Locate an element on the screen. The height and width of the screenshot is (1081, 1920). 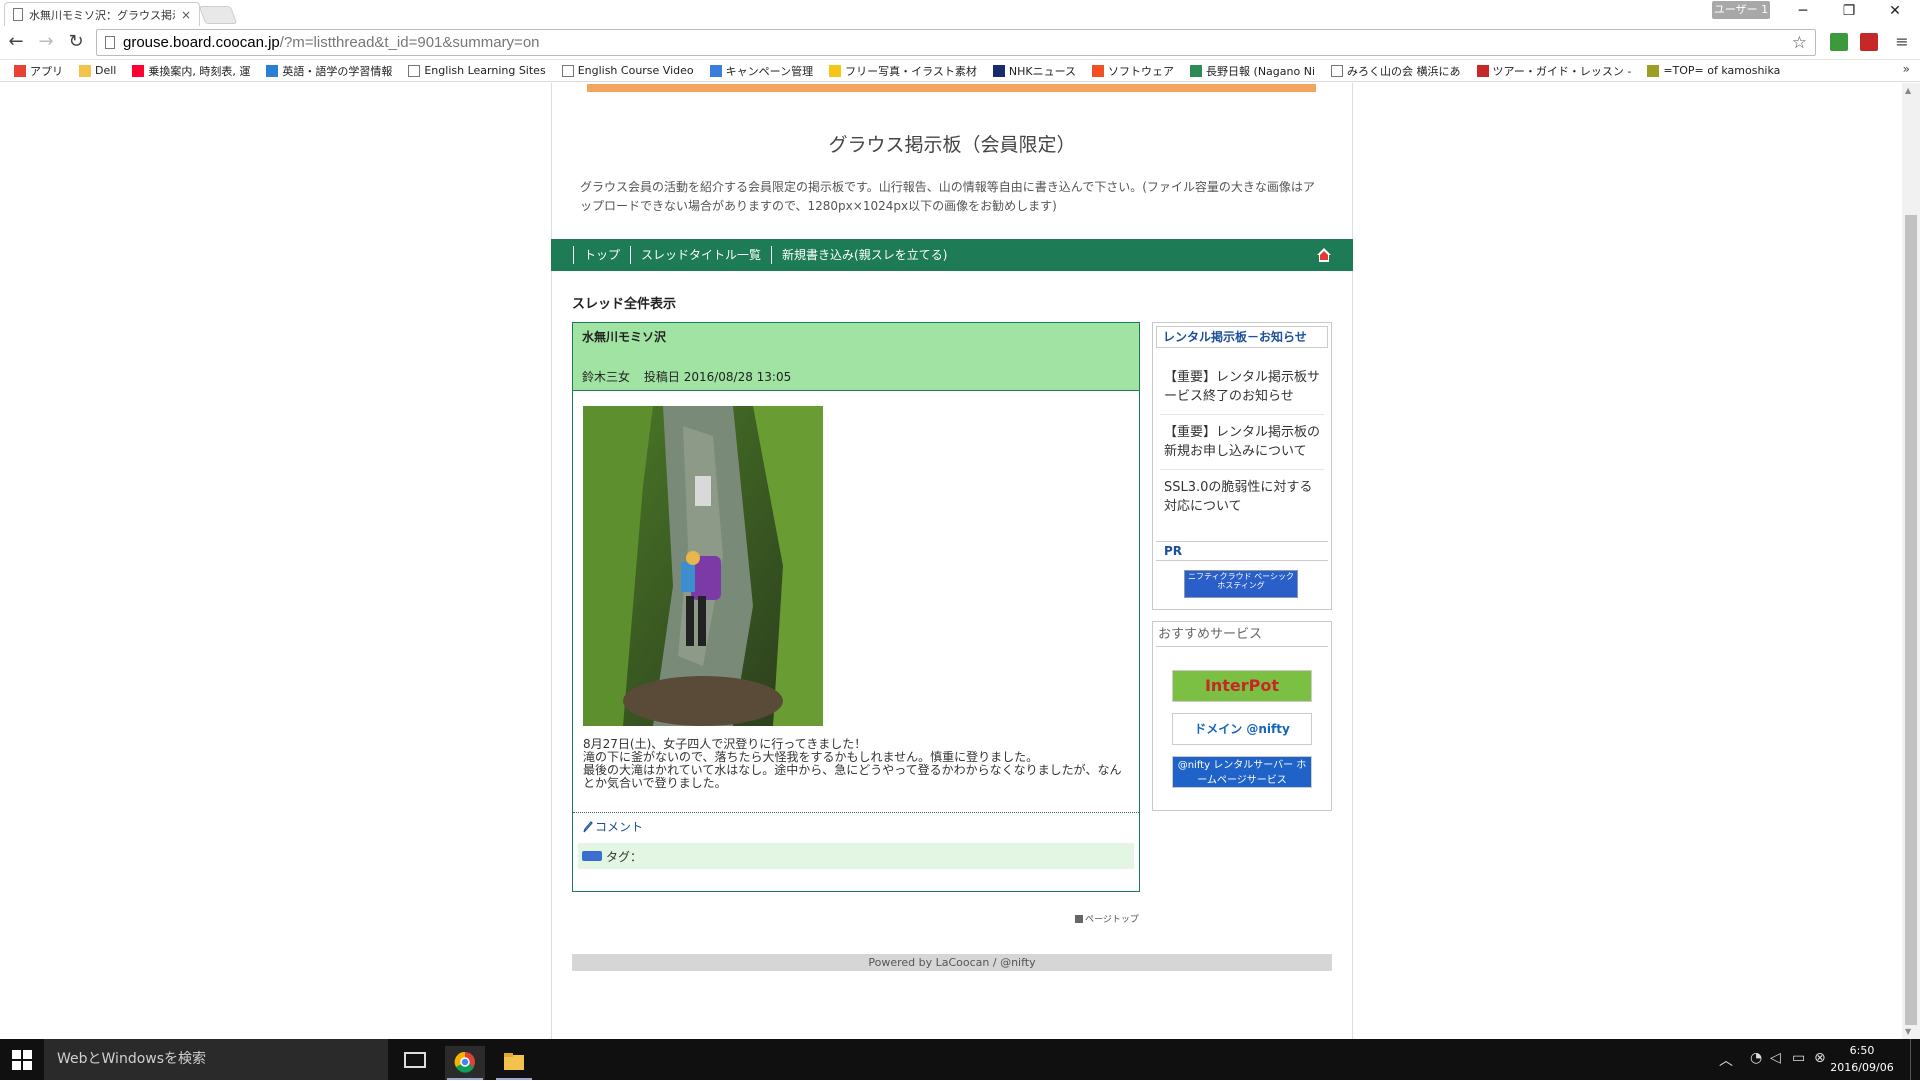
main-nav: トップ スレッドタイトル一覧 新規書き込み(親スレを立てる) is located at coordinates (952, 255).